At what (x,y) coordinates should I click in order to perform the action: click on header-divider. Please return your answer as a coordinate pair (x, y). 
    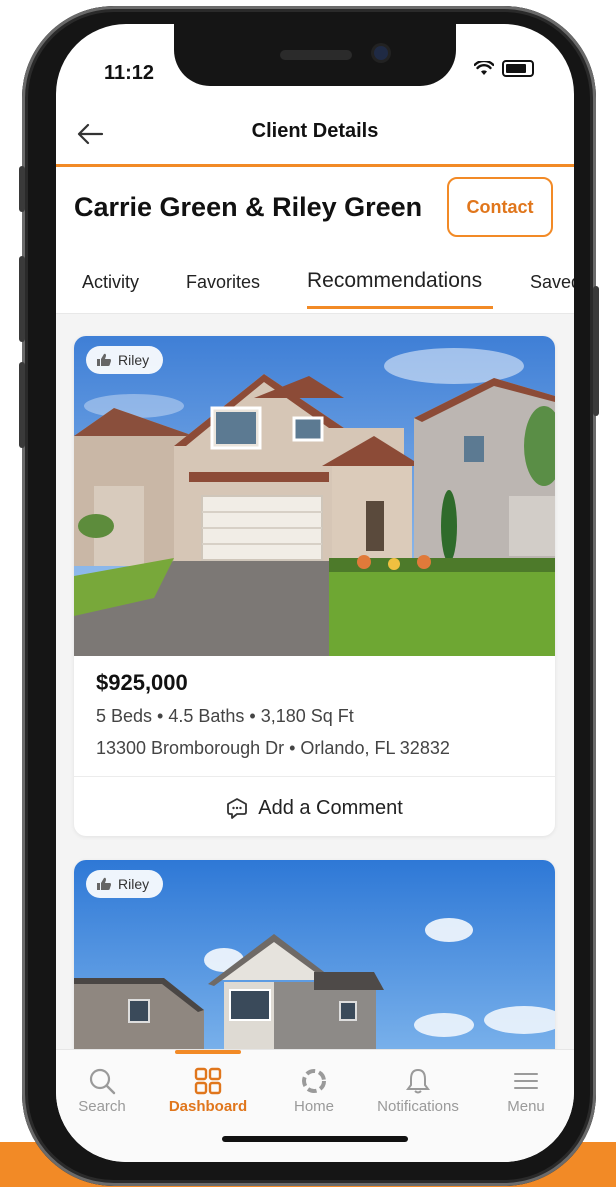
    Looking at the image, I should click on (315, 165).